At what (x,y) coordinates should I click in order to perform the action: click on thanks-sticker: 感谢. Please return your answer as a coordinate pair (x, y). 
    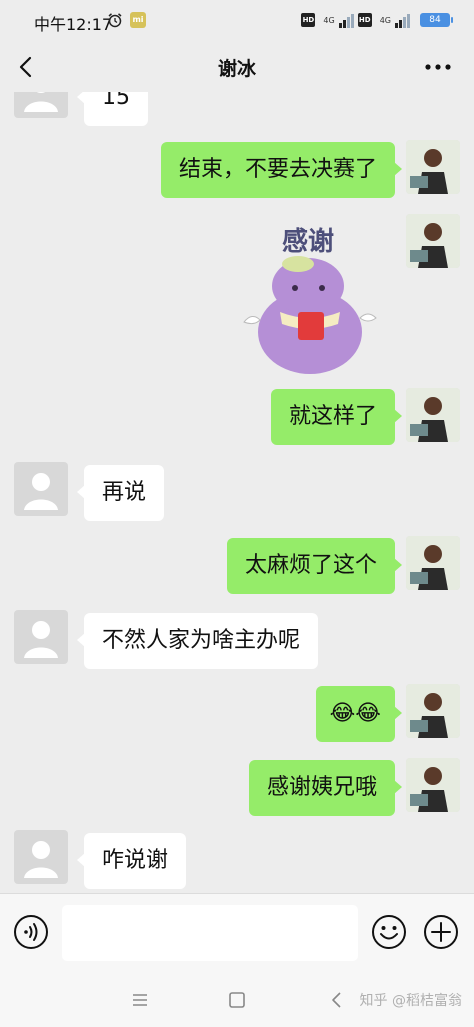
    Looking at the image, I should click on (315, 294).